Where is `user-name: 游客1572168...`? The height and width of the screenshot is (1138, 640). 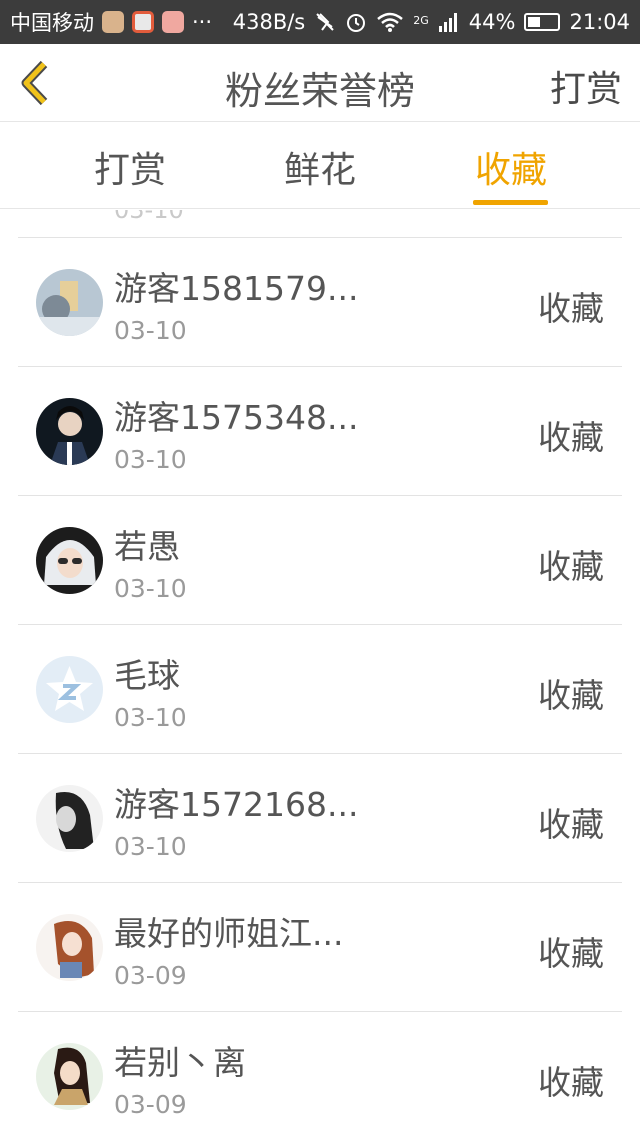
user-name: 游客1572168... is located at coordinates (236, 804).